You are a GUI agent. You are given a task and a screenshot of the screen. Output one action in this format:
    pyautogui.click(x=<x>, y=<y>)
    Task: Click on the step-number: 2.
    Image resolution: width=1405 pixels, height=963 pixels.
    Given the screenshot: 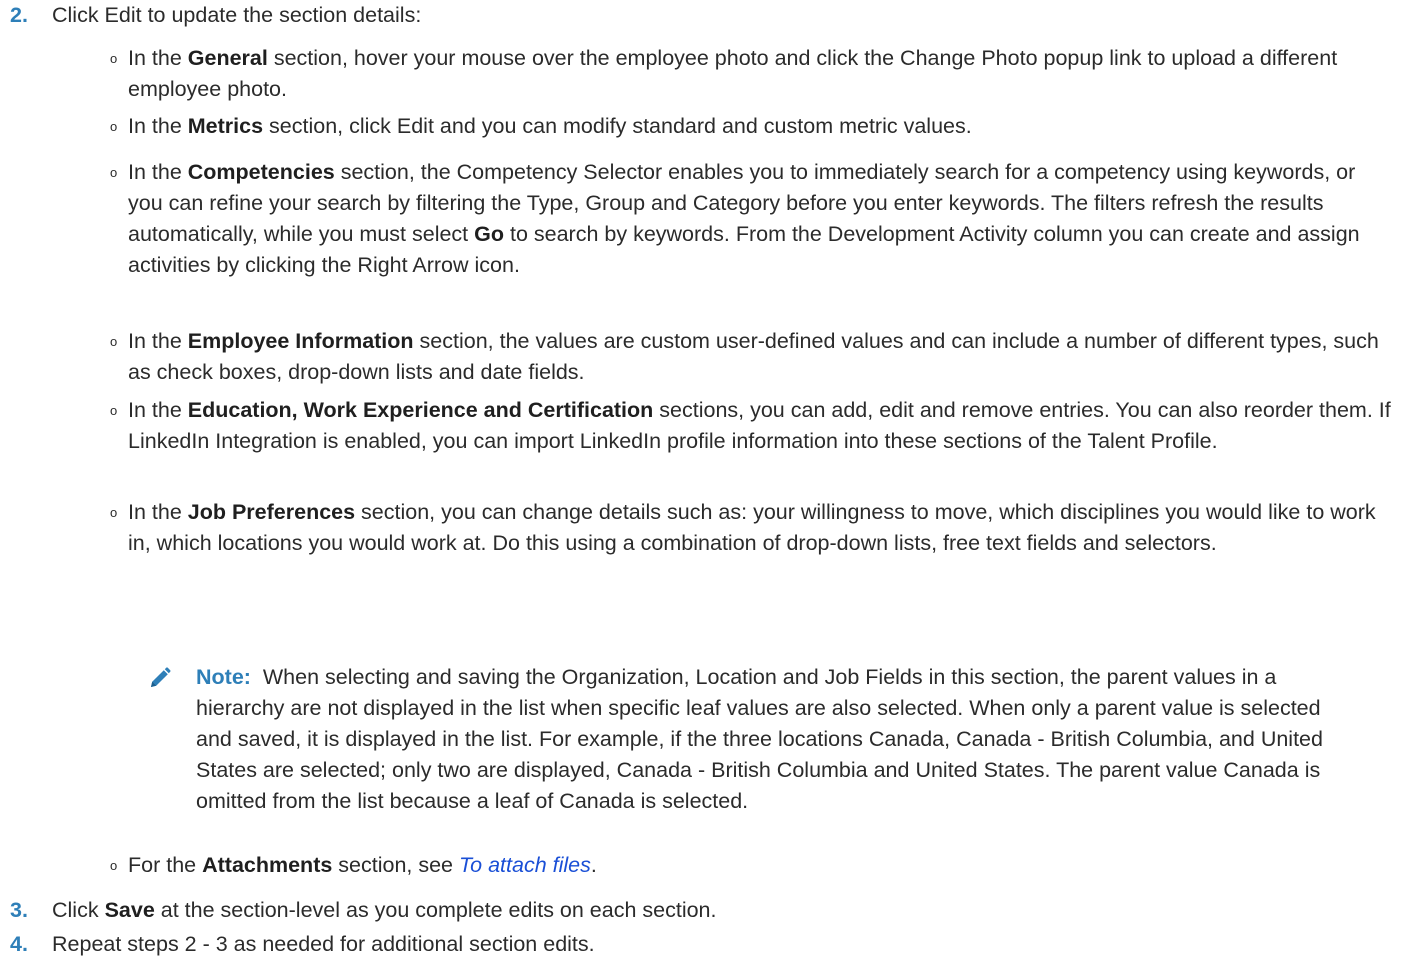 What is the action you would take?
    pyautogui.click(x=19, y=15)
    